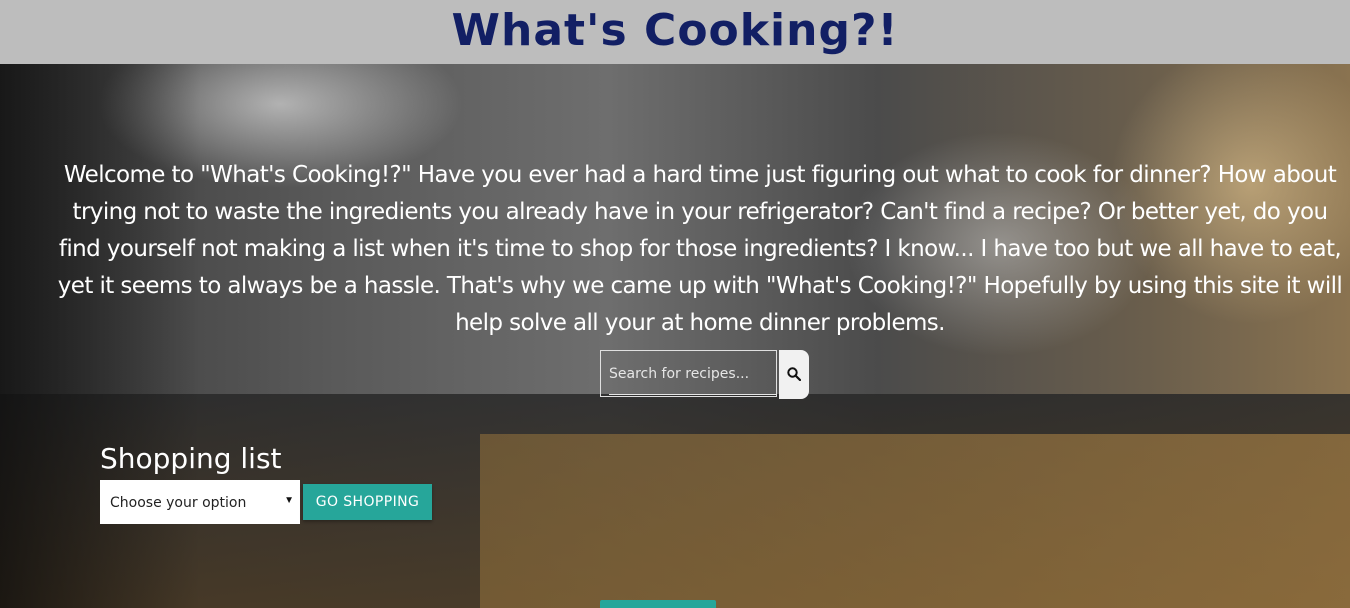 The image size is (1350, 608). Describe the element at coordinates (688, 373) in the screenshot. I see `search-input` at that location.